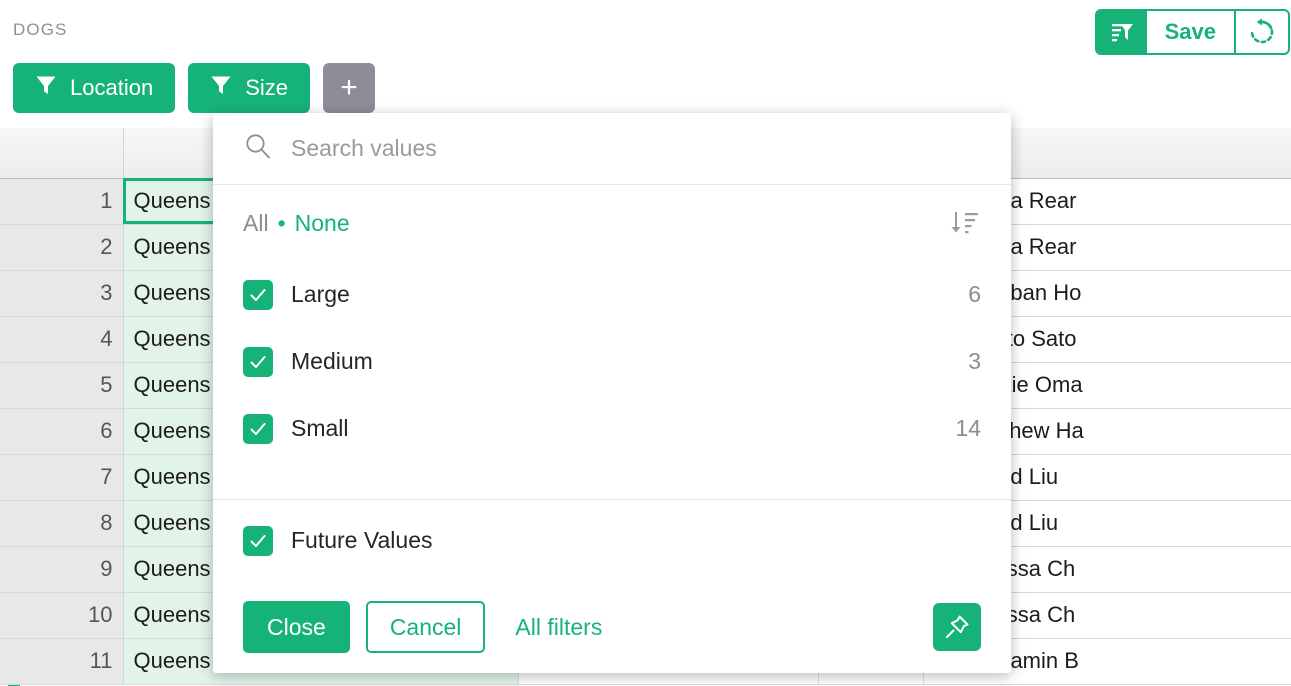 Image resolution: width=1291 pixels, height=686 pixels. I want to click on sort-descending-icon, so click(964, 223).